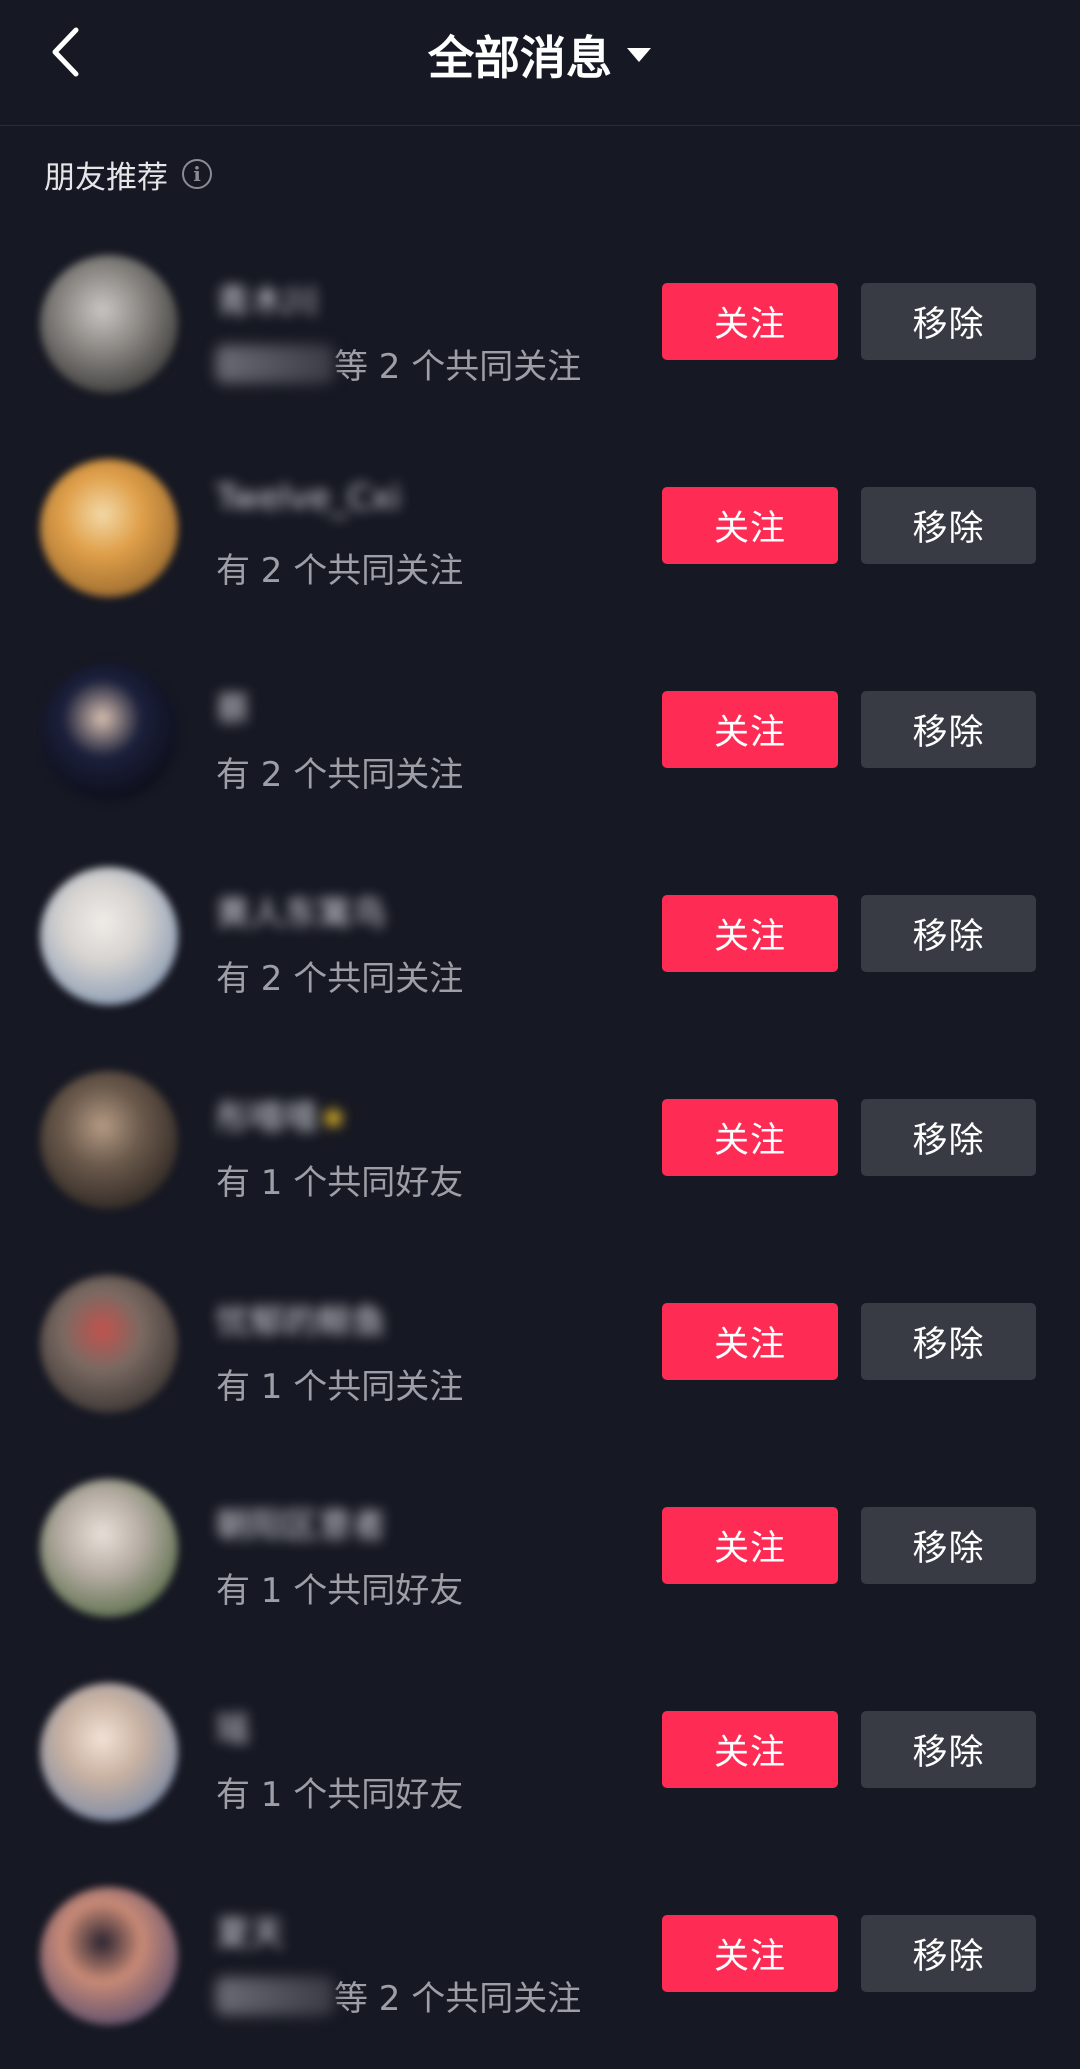 This screenshot has width=1080, height=2069. What do you see at coordinates (540, 732) in the screenshot?
I see `list-item: 蔡有 2 个共同关注 关注 移除` at bounding box center [540, 732].